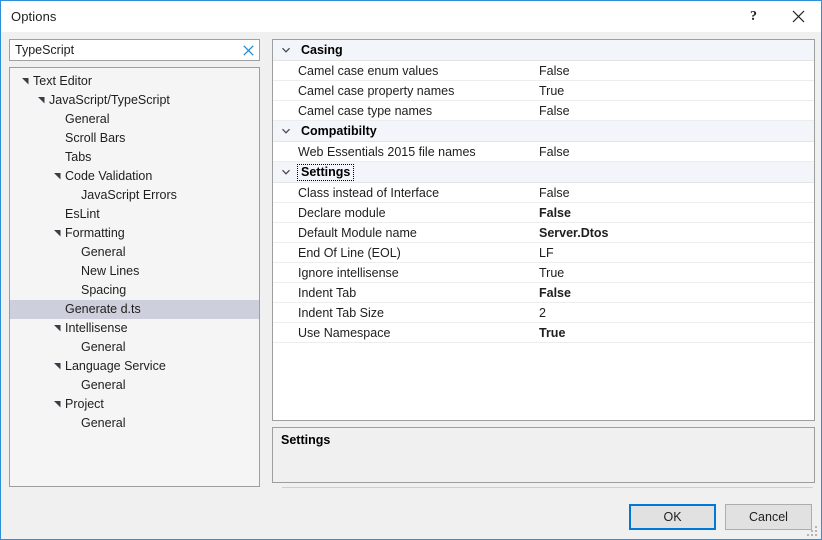 The image size is (822, 540). Describe the element at coordinates (543, 50) in the screenshot. I see `property-category-casing: Casing` at that location.